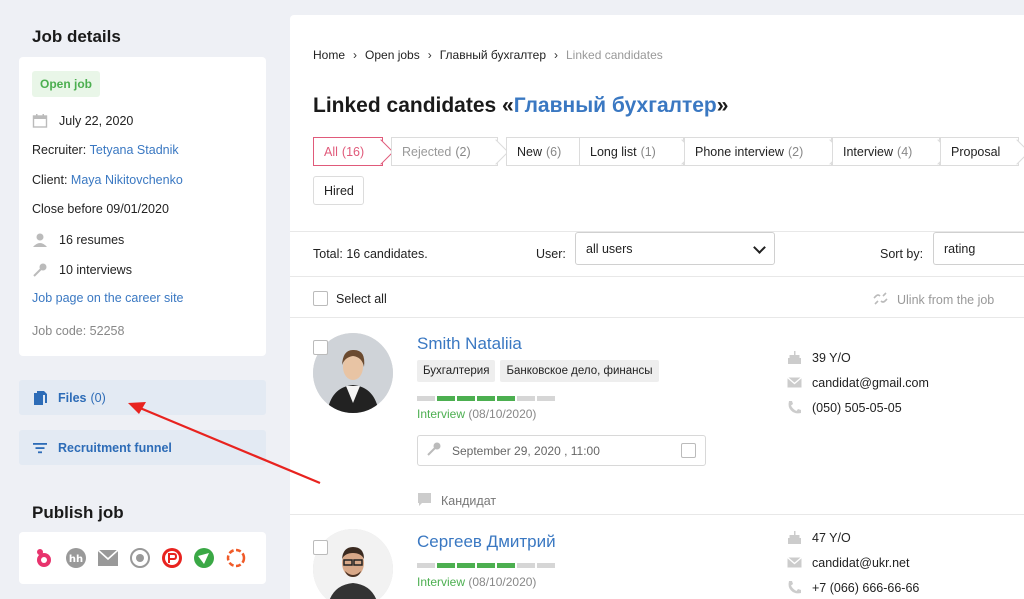  Describe the element at coordinates (819, 537) in the screenshot. I see `candidate-age: 47 Y/O` at that location.